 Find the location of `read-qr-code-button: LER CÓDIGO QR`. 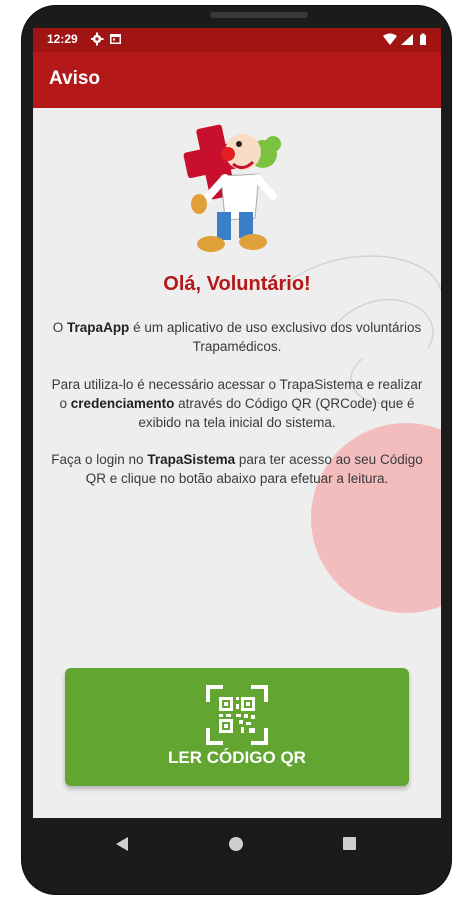

read-qr-code-button: LER CÓDIGO QR is located at coordinates (237, 727).